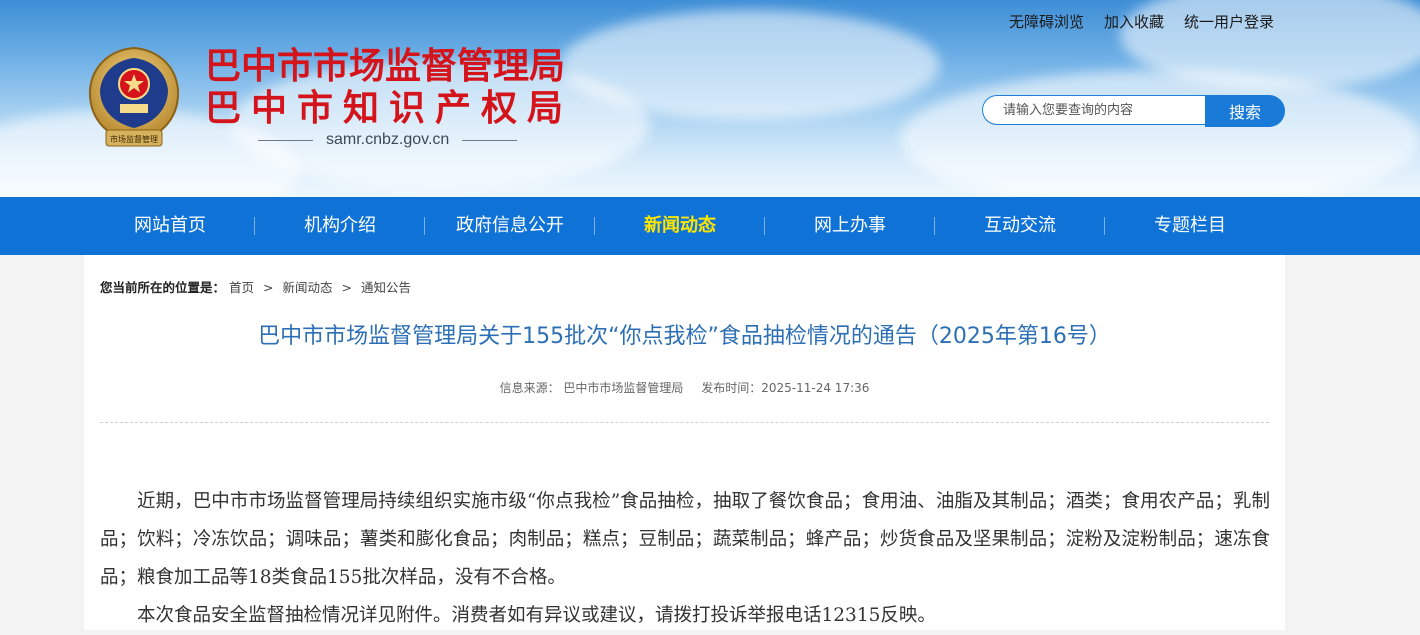 The image size is (1420, 635). I want to click on search-box: 搜索, so click(1133, 111).